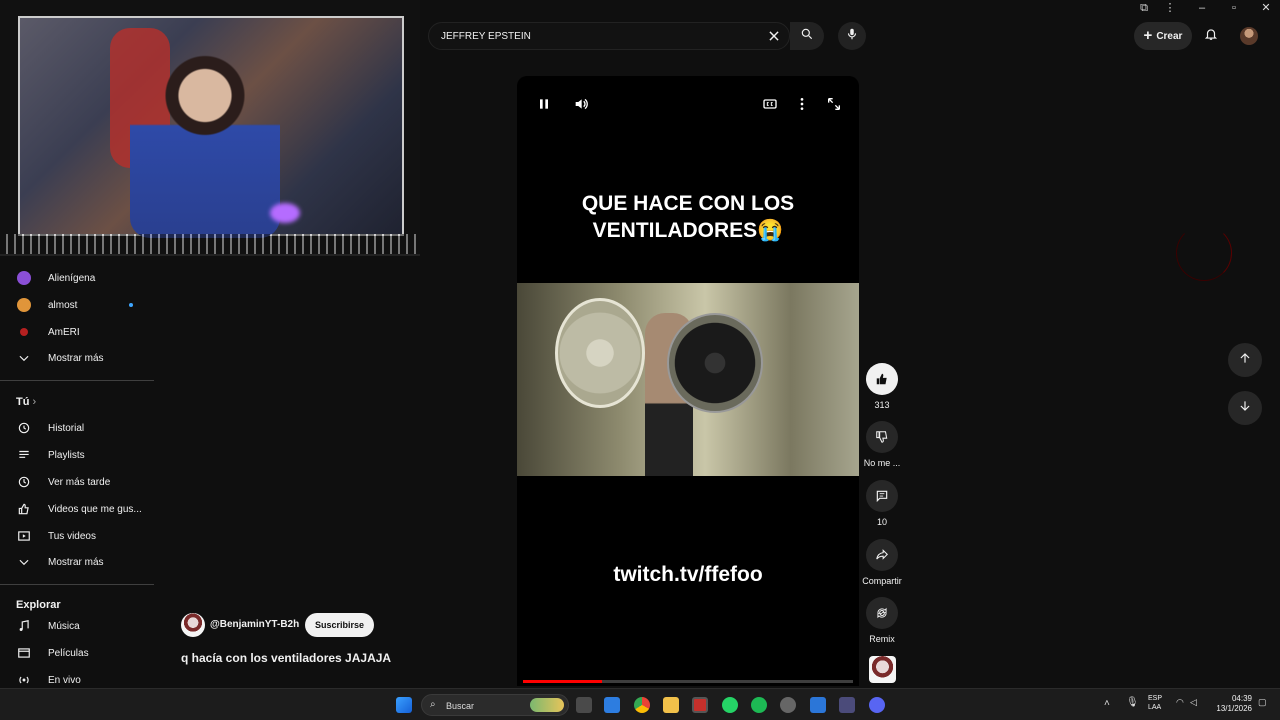 This screenshot has width=1280, height=720. I want to click on extensions-icon: ⧉, so click(1144, 8).